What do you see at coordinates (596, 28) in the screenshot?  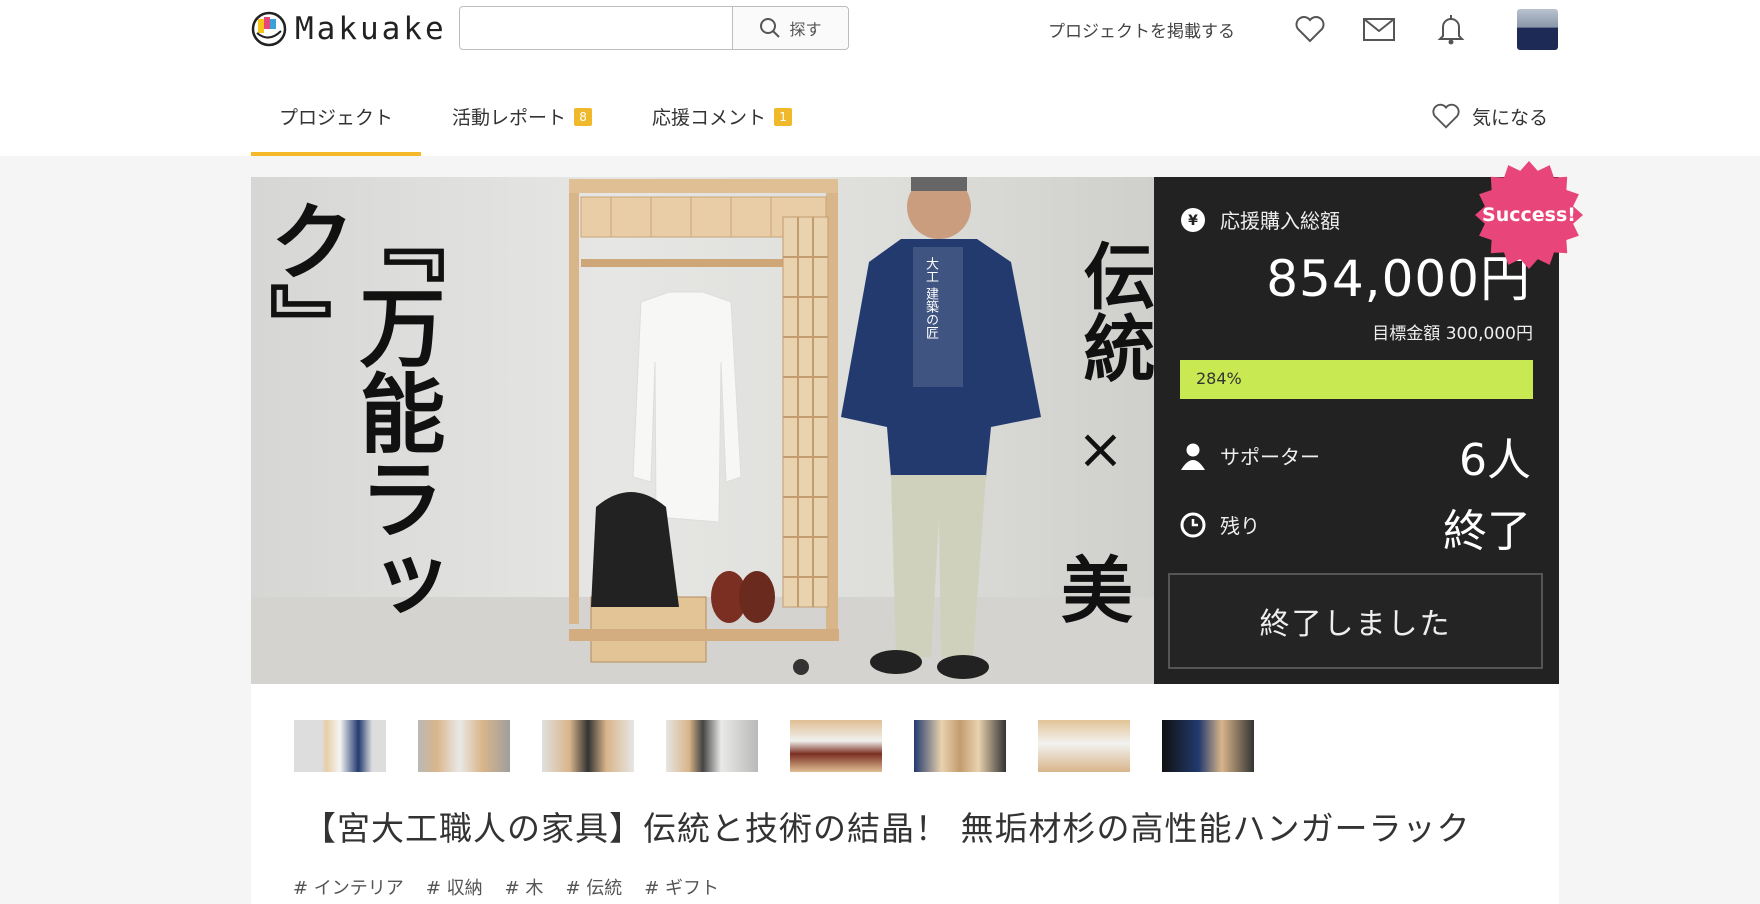 I see `search-input` at bounding box center [596, 28].